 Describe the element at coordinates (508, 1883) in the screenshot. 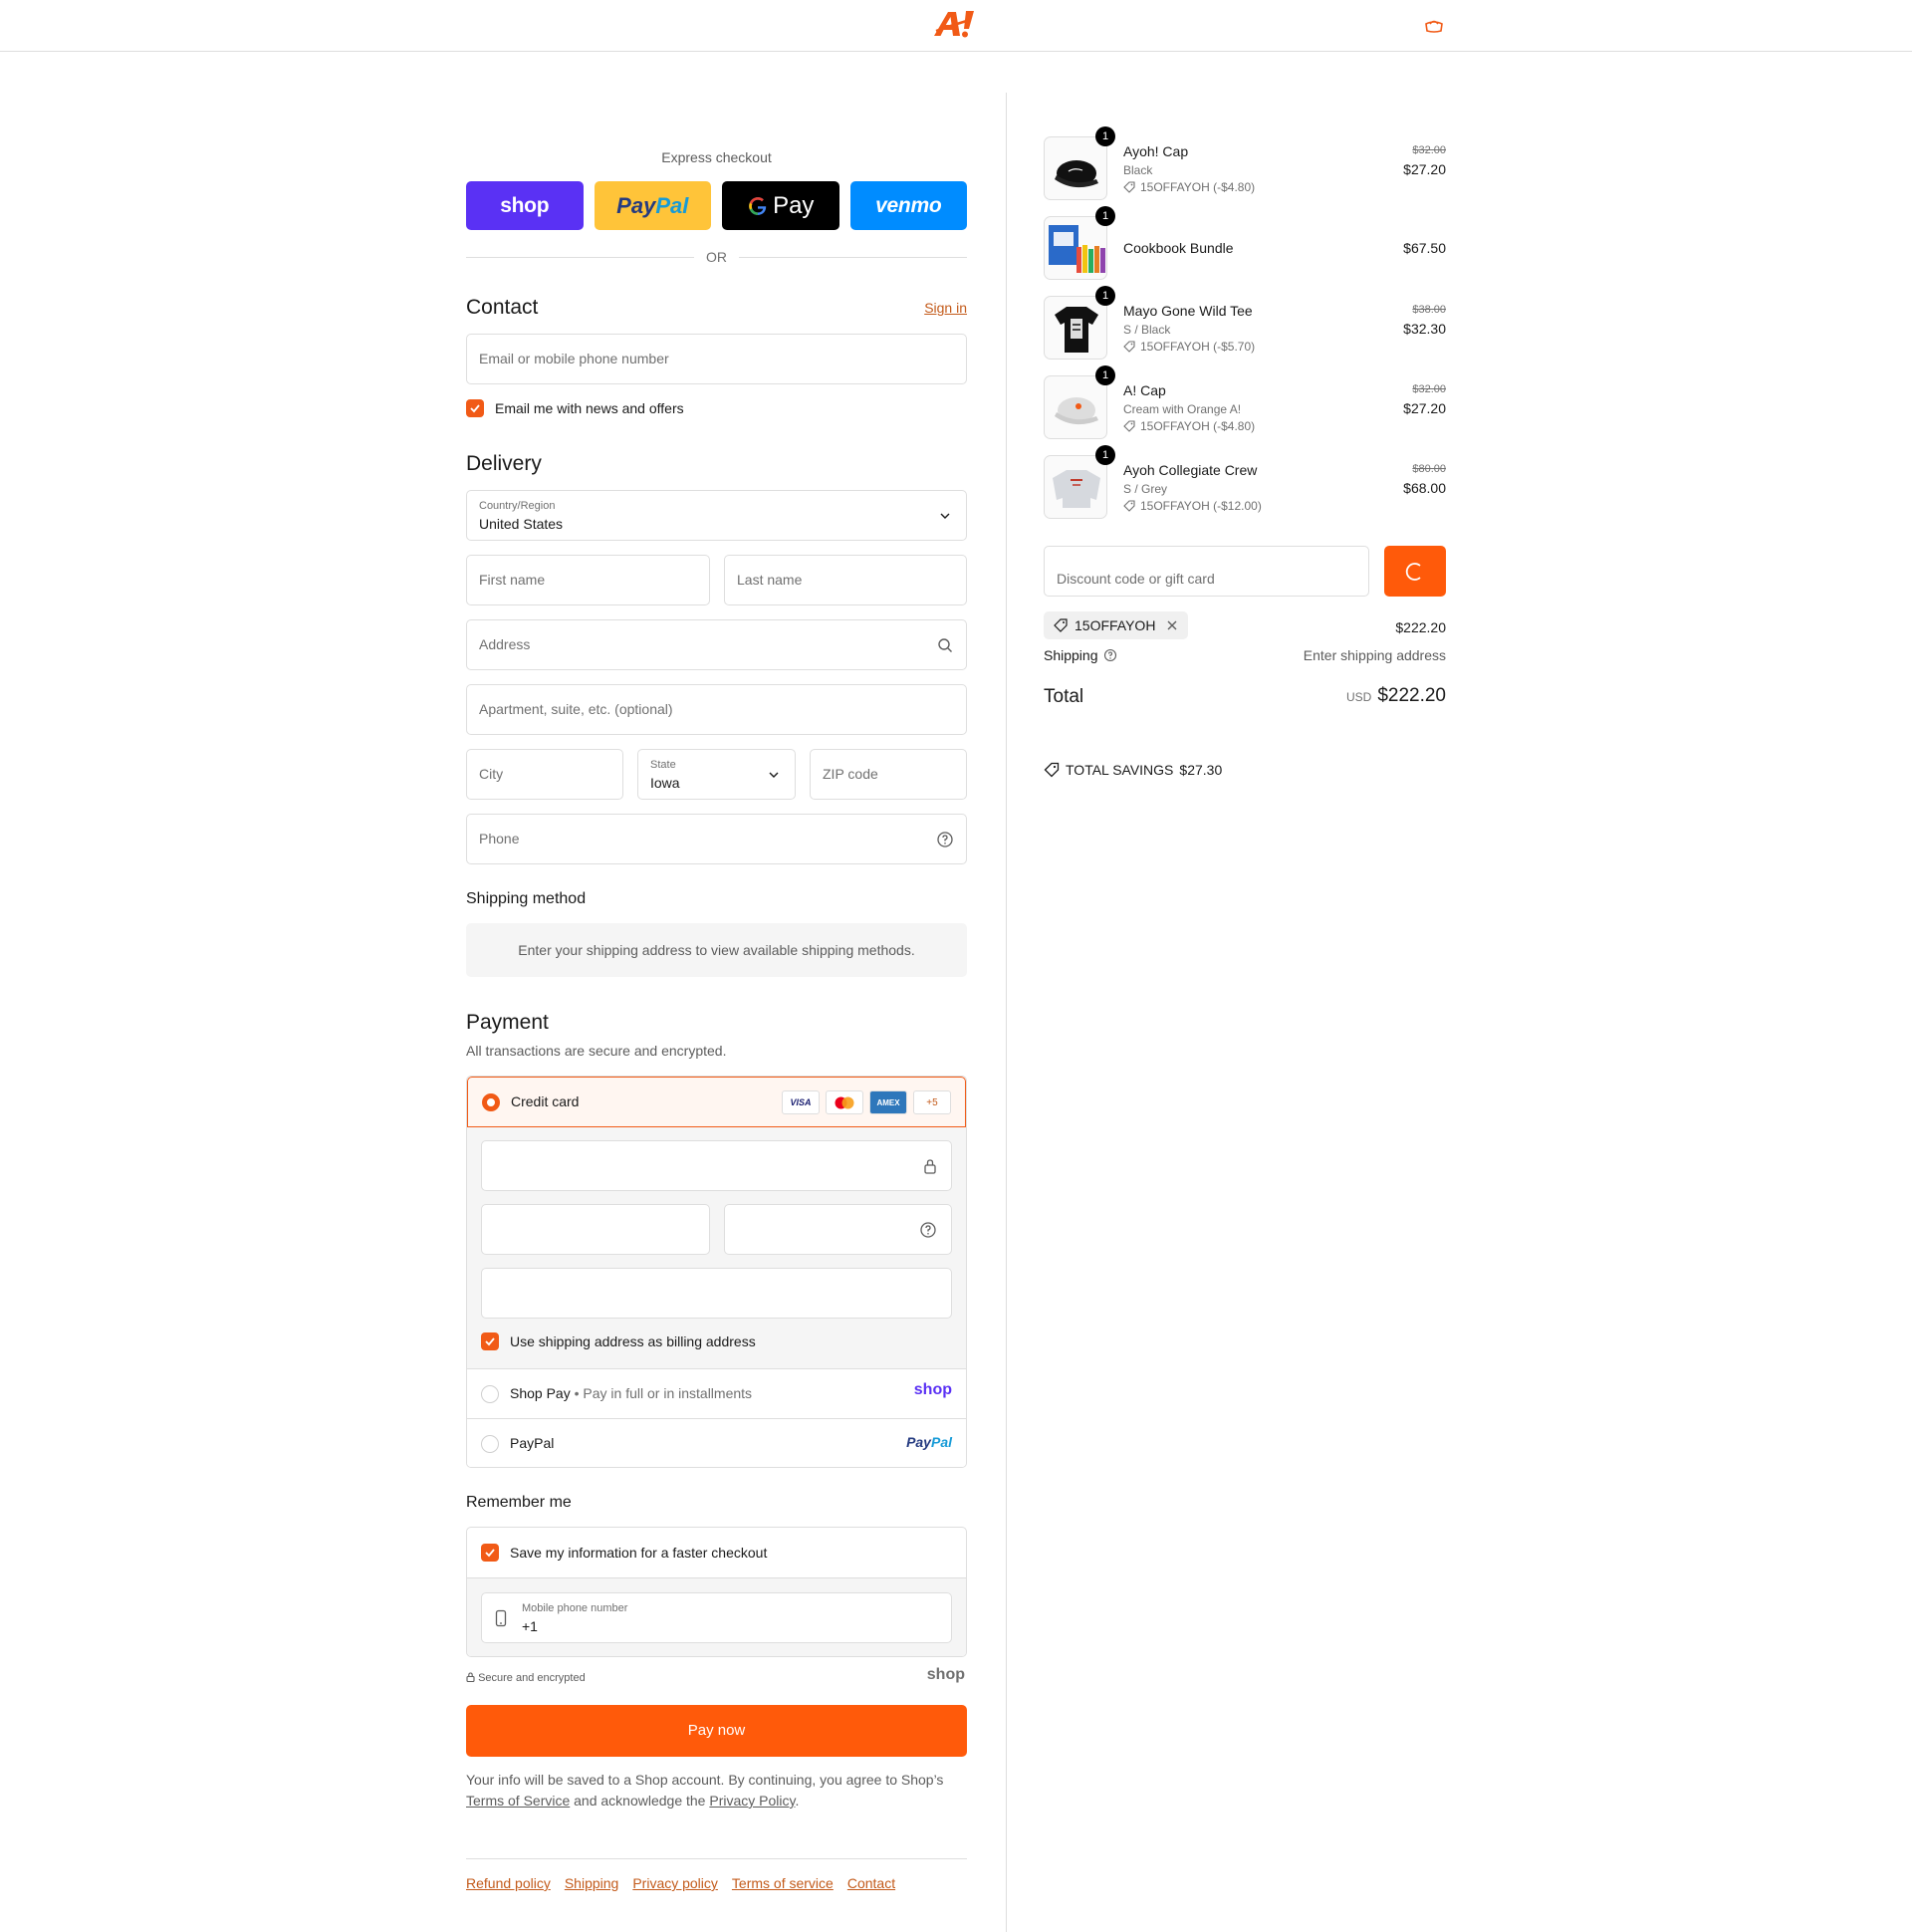

I see `refund-policy-link: Refund policy` at that location.